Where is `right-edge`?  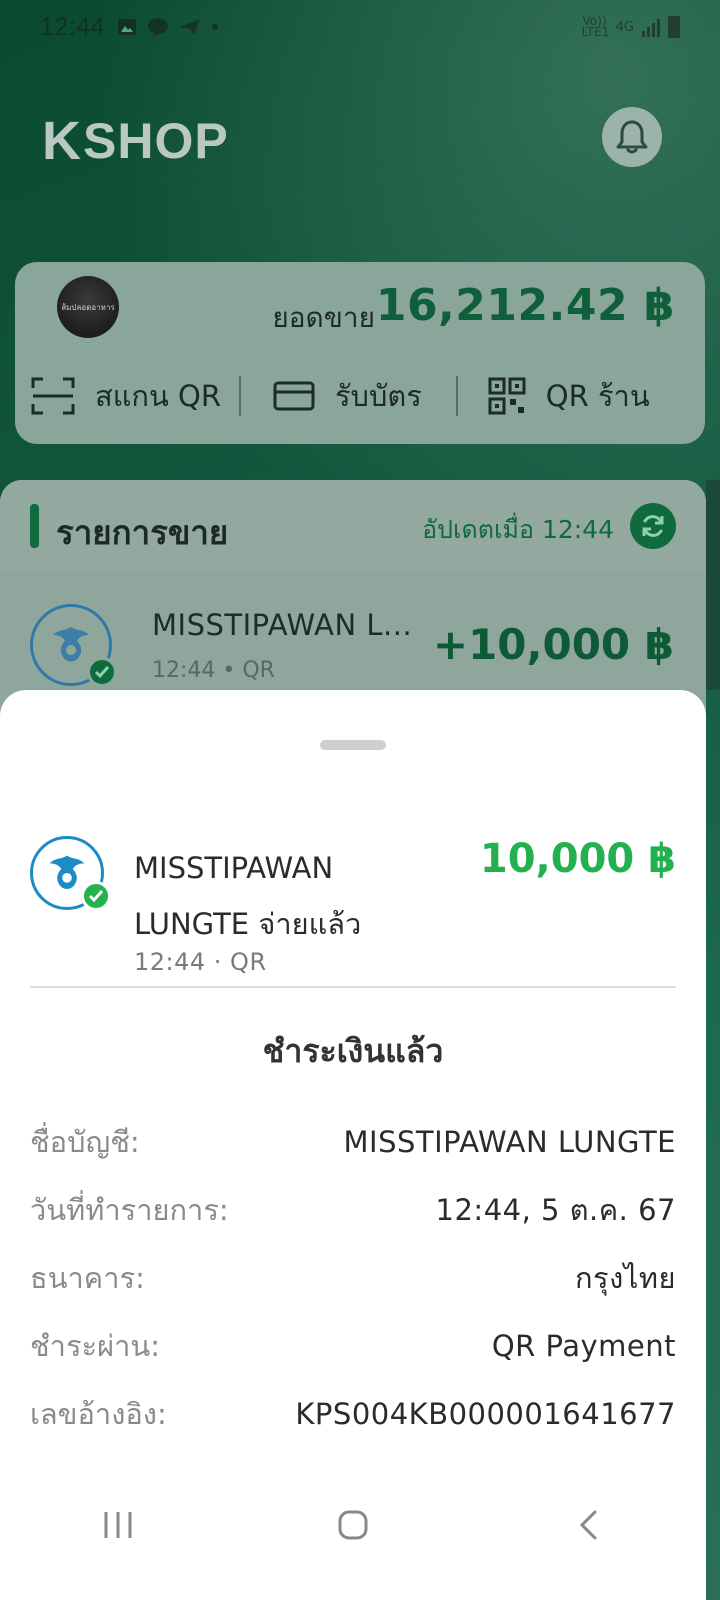 right-edge is located at coordinates (713, 585).